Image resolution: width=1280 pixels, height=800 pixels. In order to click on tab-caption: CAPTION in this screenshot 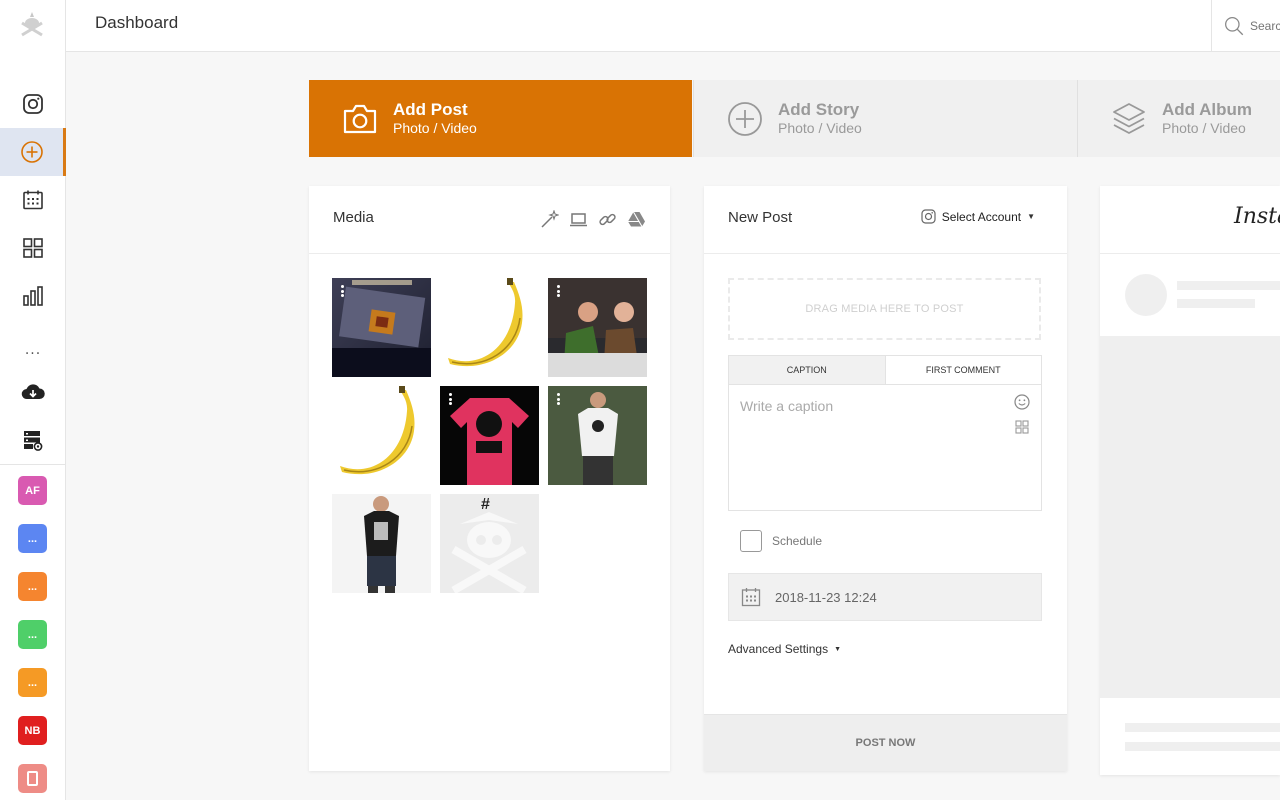, I will do `click(807, 370)`.